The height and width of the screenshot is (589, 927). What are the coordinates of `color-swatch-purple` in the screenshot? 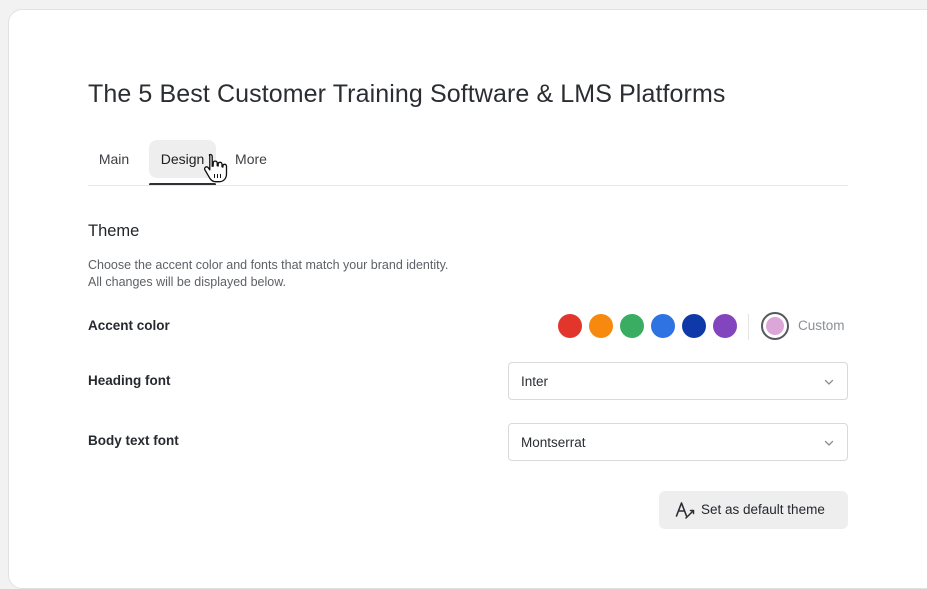 It's located at (725, 326).